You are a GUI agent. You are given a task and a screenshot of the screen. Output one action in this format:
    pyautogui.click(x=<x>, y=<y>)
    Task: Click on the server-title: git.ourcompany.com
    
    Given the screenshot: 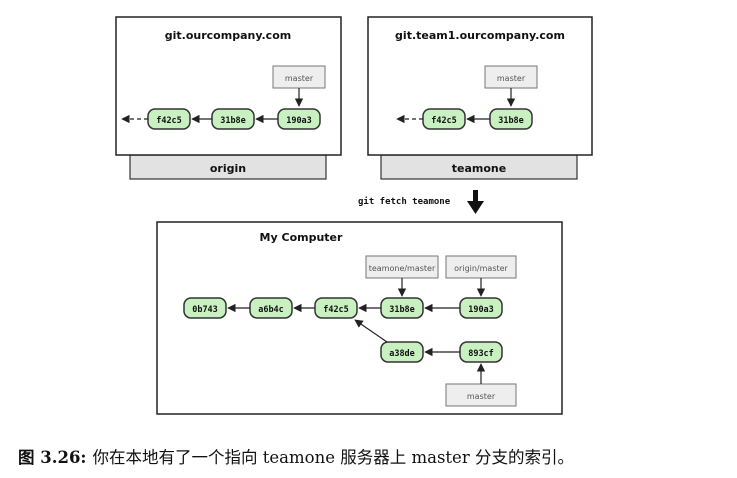 What is the action you would take?
    pyautogui.click(x=228, y=35)
    